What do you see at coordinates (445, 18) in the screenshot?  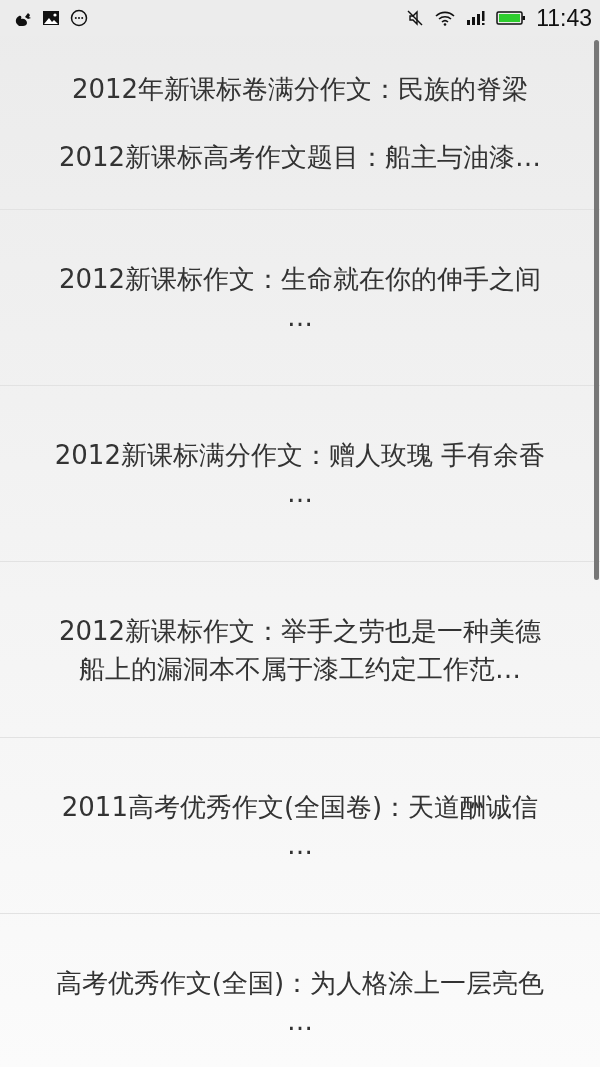 I see `wifi-icon` at bounding box center [445, 18].